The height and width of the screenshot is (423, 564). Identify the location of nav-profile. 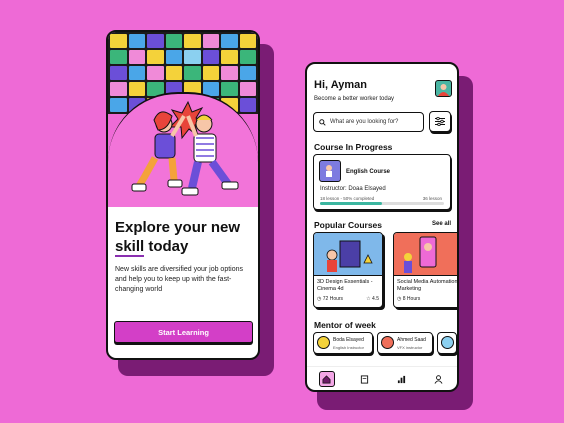
(439, 379).